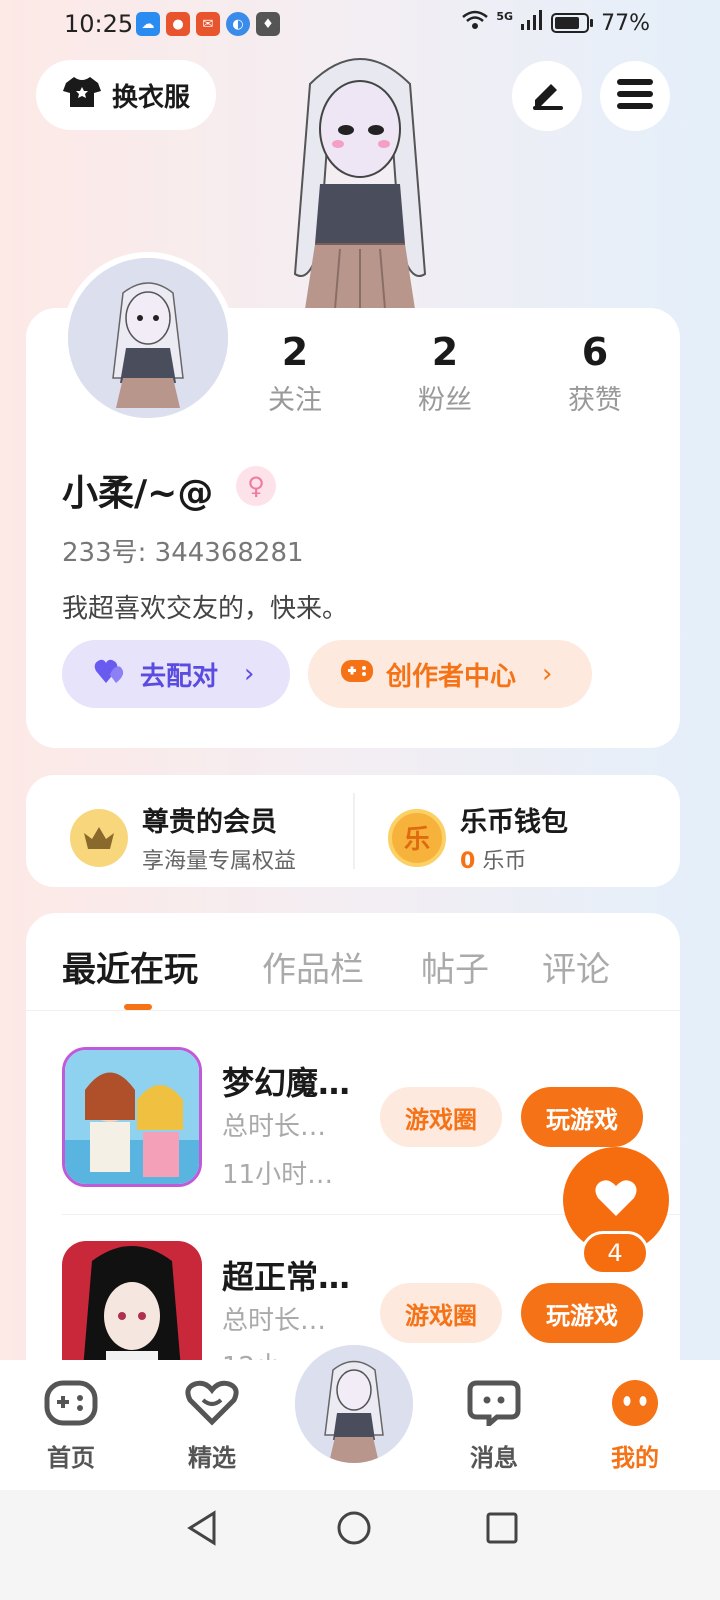 This screenshot has width=720, height=1600. I want to click on wallet-entry: 乐 乐币钱包 0 乐币, so click(478, 837).